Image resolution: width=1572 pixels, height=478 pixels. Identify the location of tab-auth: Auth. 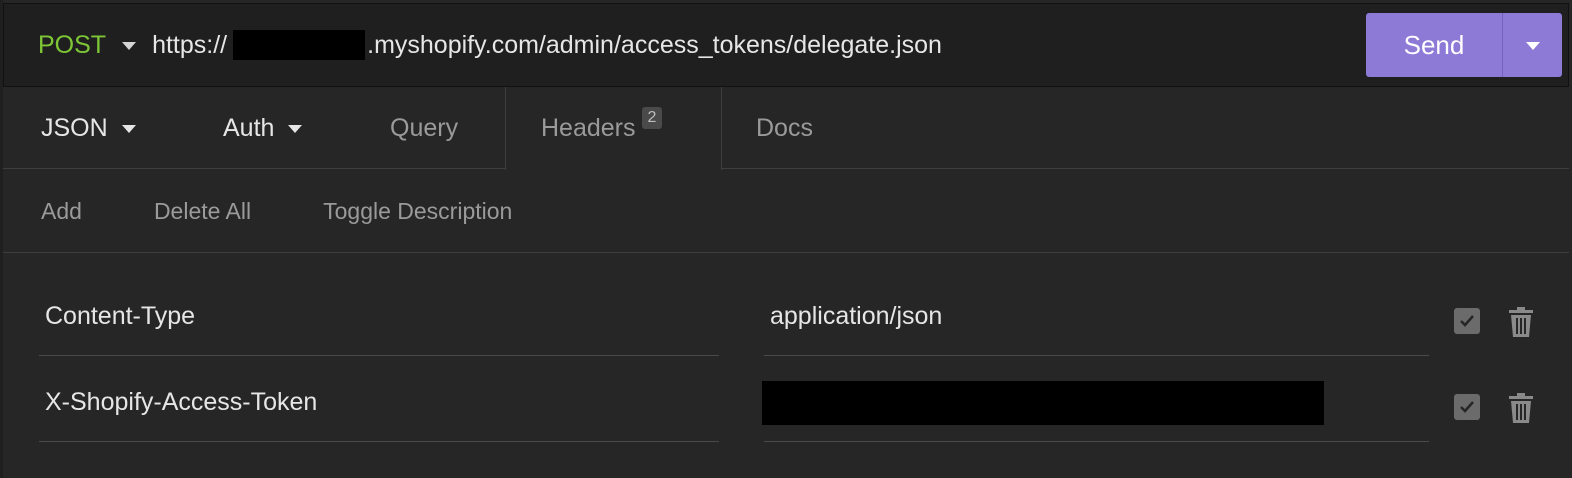
(263, 128).